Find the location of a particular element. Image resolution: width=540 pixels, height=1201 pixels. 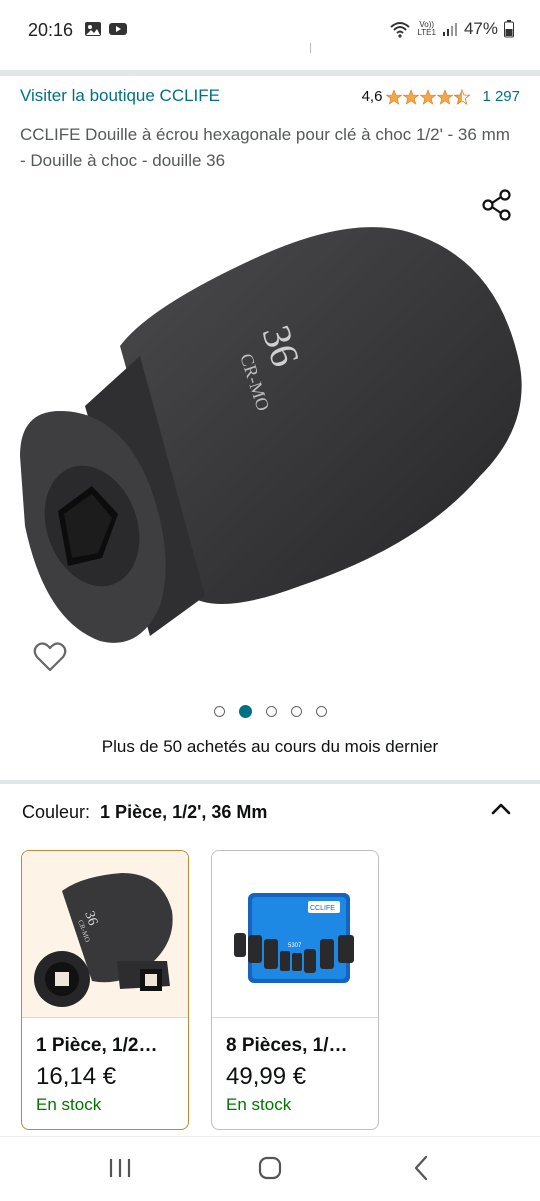

carousel-dot-active is located at coordinates (245, 711).